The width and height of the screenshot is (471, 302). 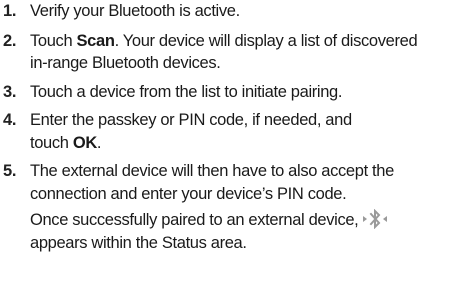 What do you see at coordinates (138, 242) in the screenshot?
I see `step-continuation-line2: appears within the Status area.` at bounding box center [138, 242].